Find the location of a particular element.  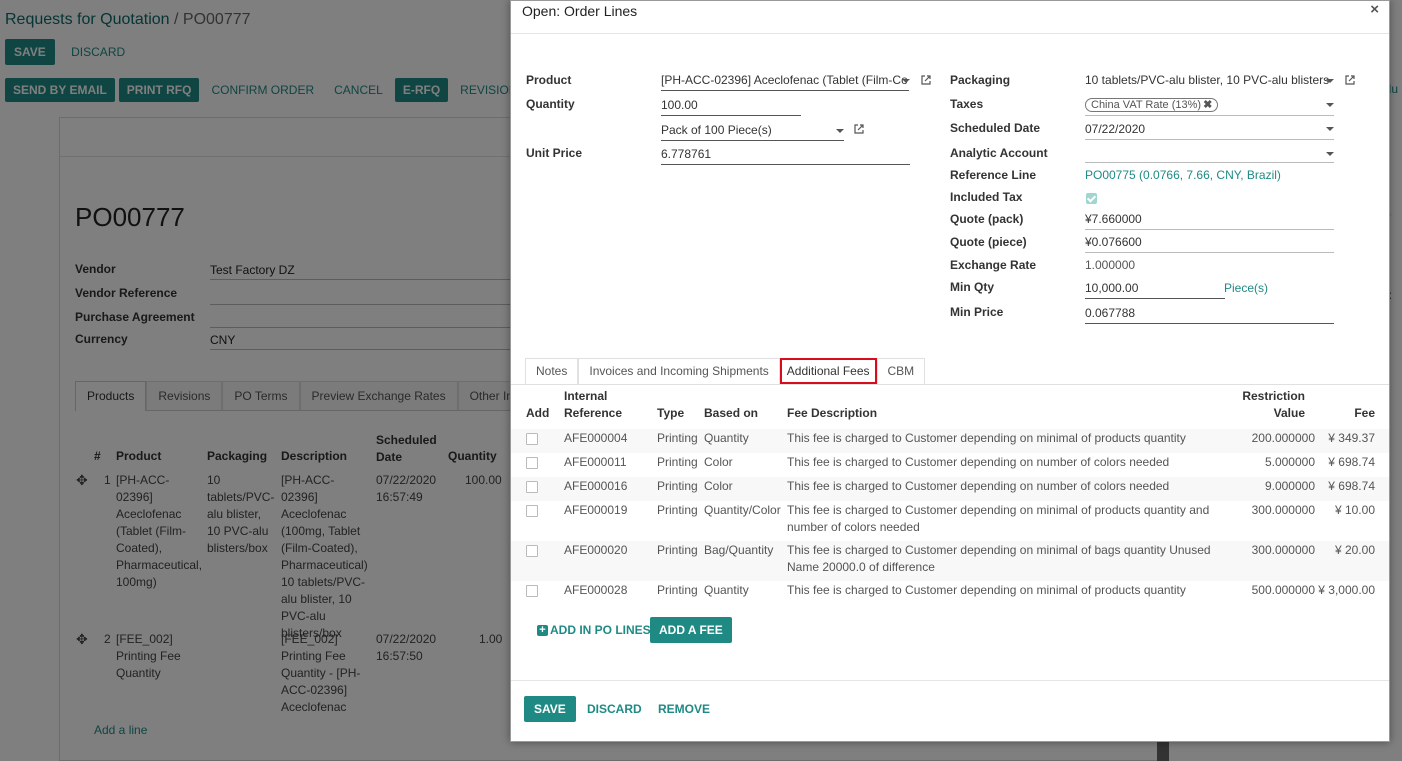

remove-tag-icon: ✖ is located at coordinates (1207, 105).